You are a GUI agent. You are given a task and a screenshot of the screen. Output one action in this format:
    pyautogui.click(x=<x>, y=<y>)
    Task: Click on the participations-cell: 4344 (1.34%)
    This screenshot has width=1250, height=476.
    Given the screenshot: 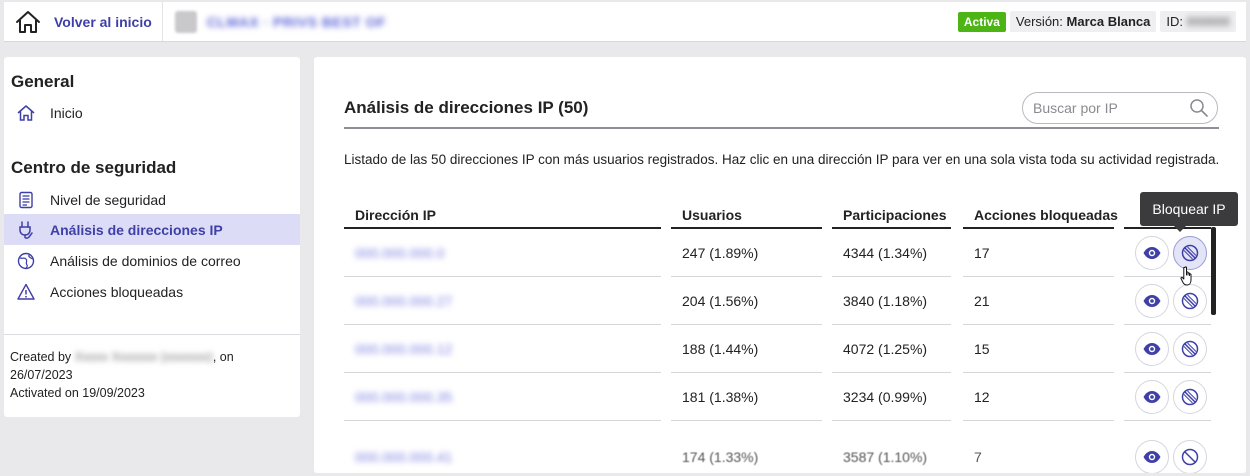 What is the action you would take?
    pyautogui.click(x=885, y=253)
    